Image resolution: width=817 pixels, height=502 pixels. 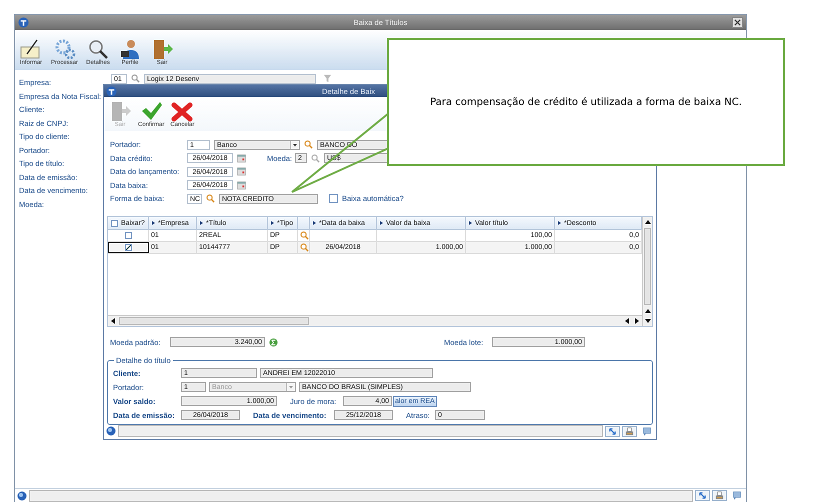 I want to click on horizontal-scrollbar, so click(x=375, y=320).